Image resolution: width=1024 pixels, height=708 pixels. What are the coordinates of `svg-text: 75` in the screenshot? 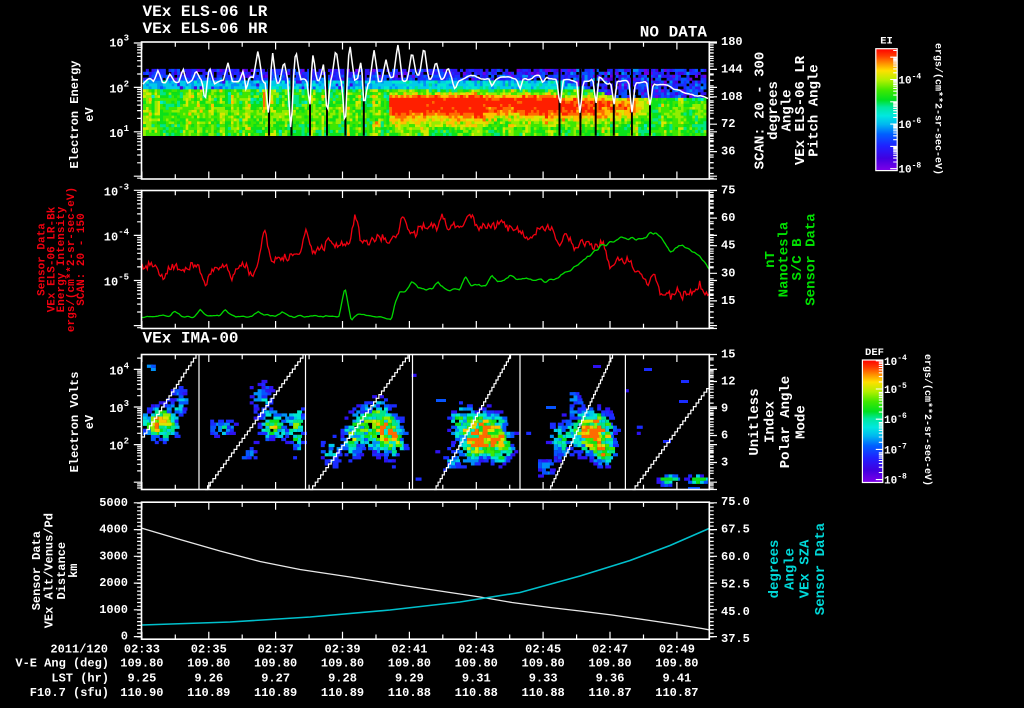 It's located at (728, 191).